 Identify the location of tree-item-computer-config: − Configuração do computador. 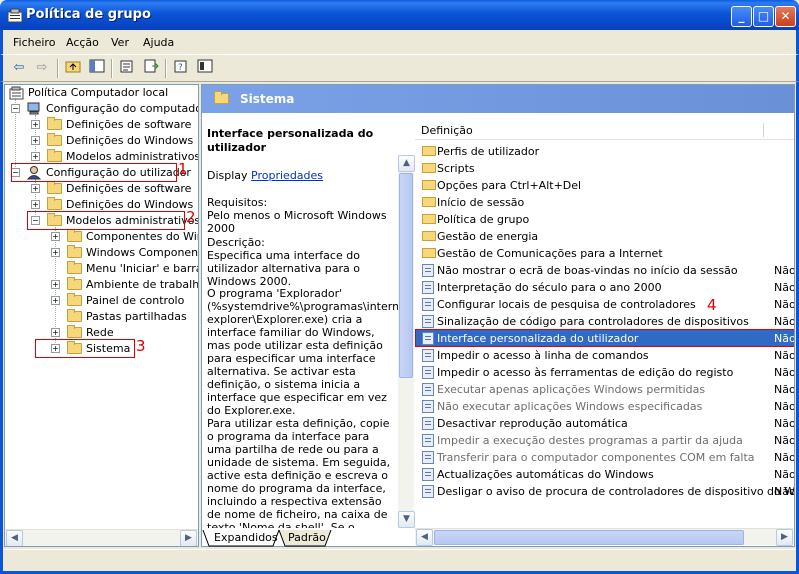
(103, 109).